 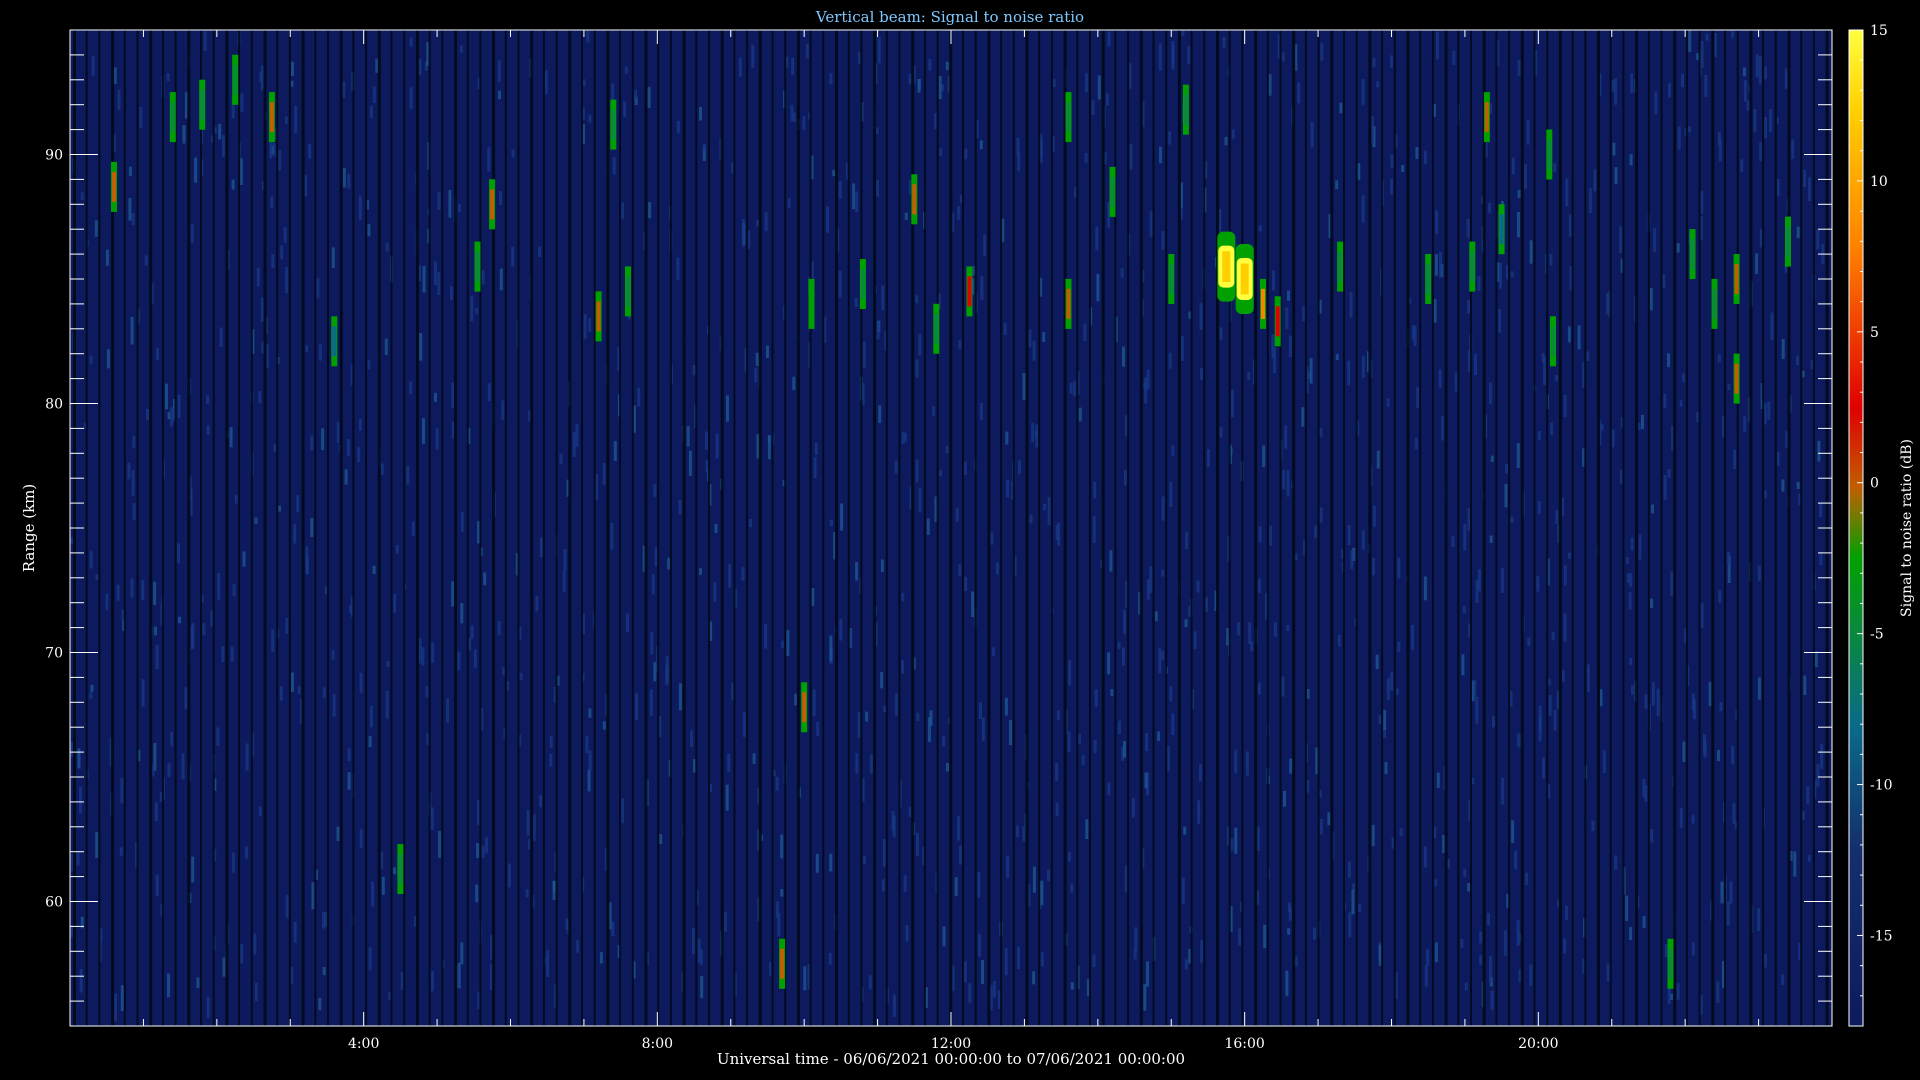 I want to click on colorbar-tick-label: -5, so click(x=1877, y=635).